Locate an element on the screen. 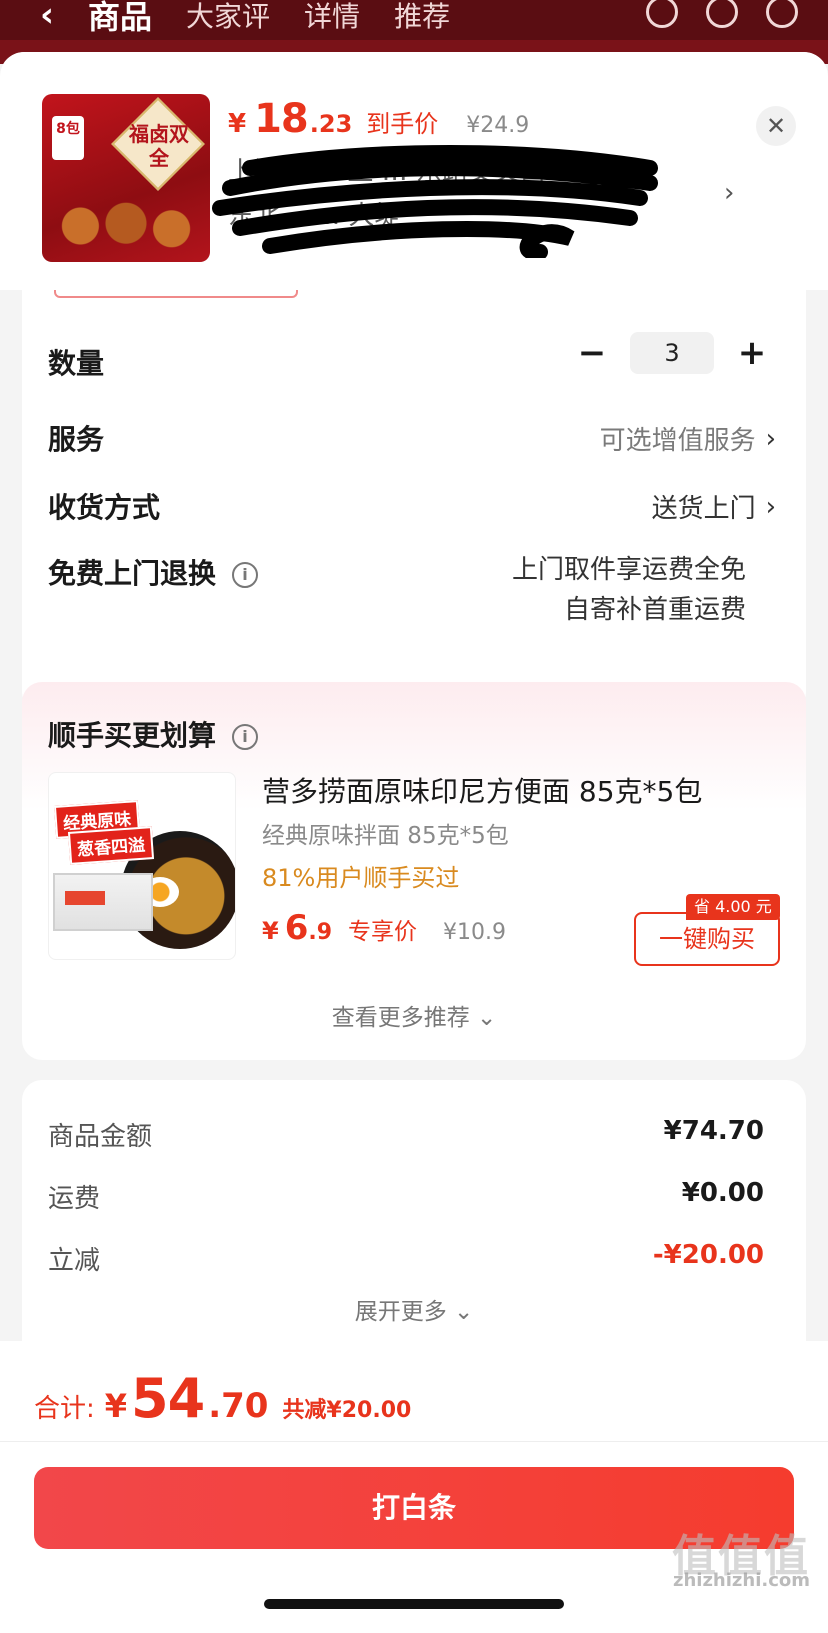 The height and width of the screenshot is (1633, 828). spec-chip-edge is located at coordinates (176, 294).